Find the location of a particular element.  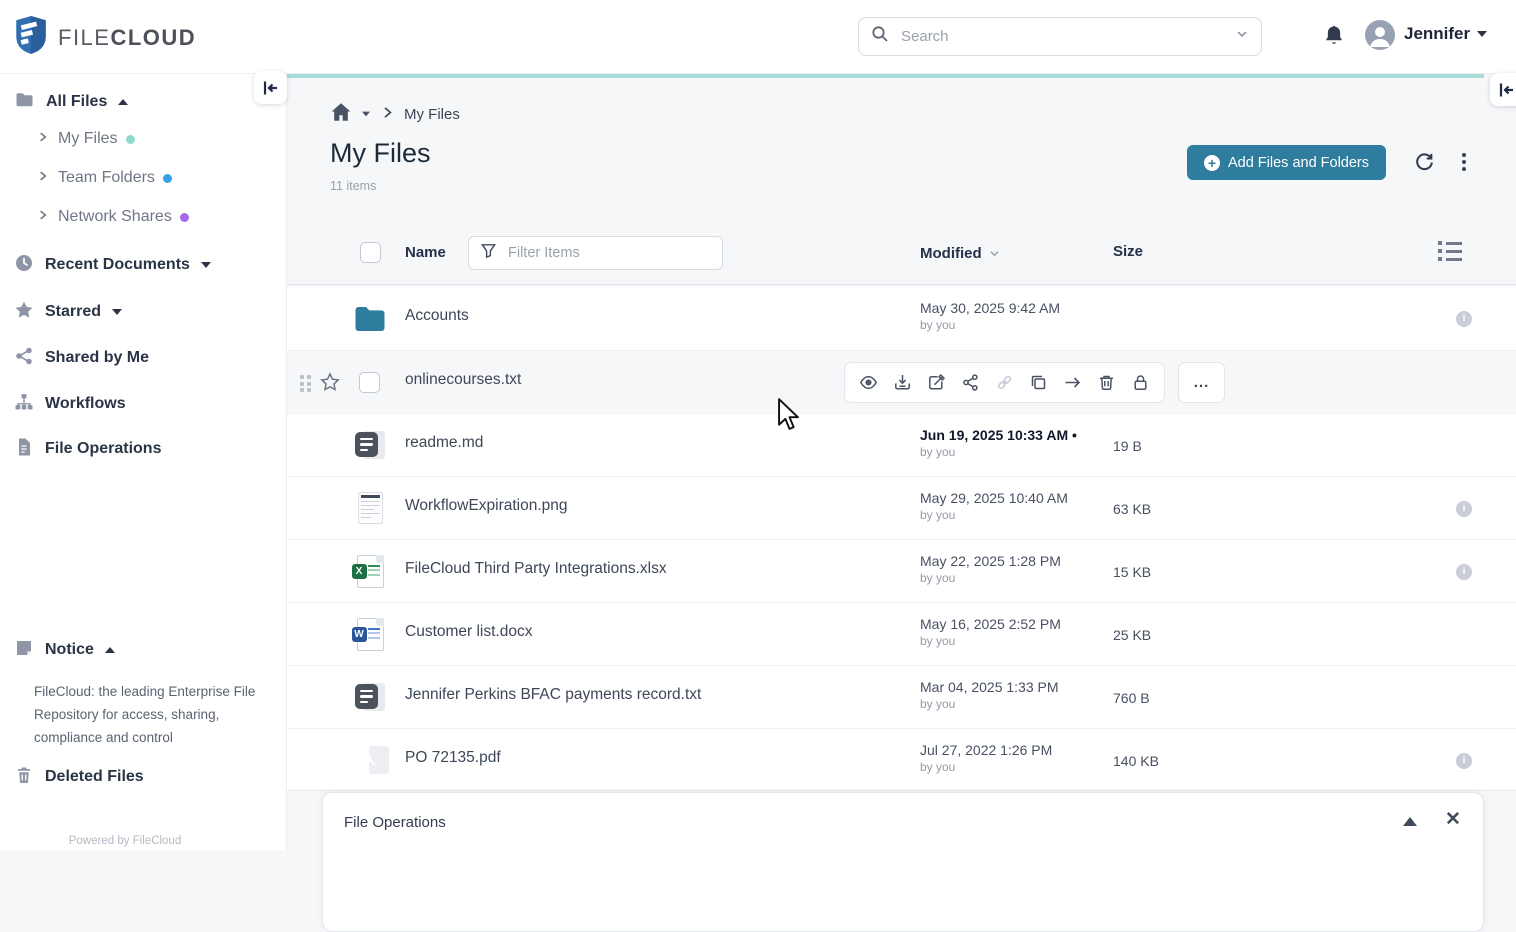

search-scope-chevron-icon is located at coordinates (1242, 36).